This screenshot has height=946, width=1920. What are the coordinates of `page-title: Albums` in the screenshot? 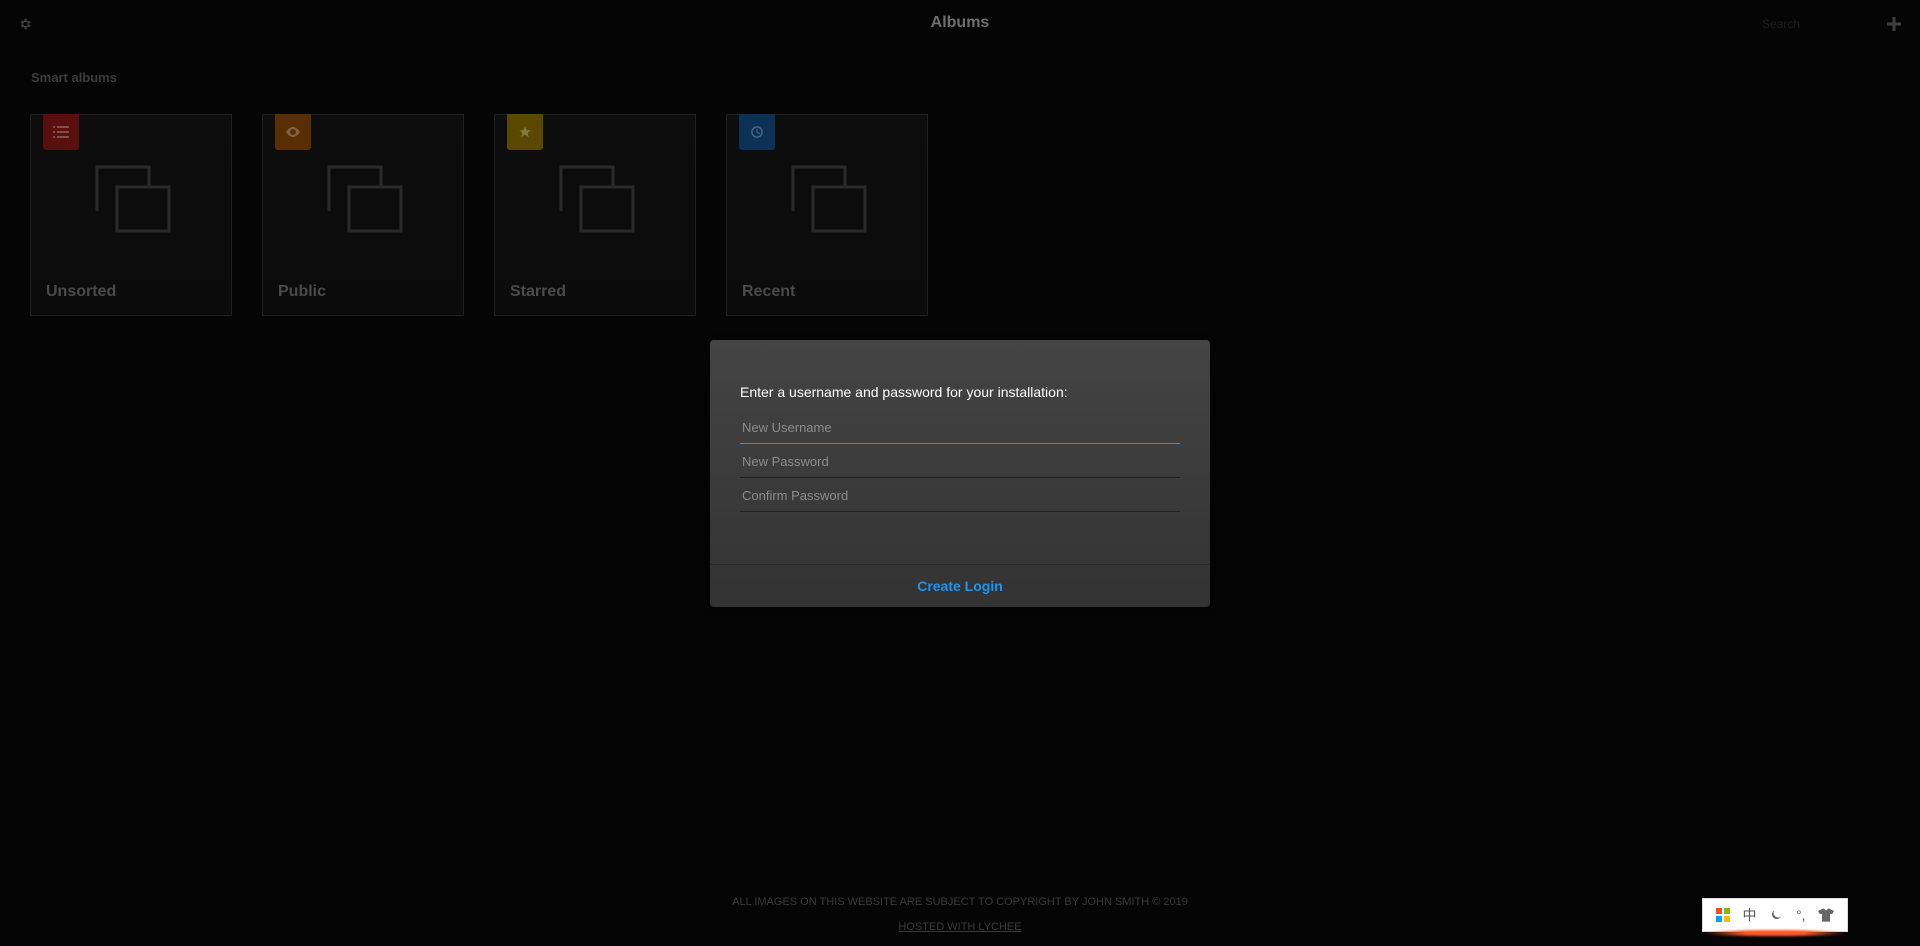 It's located at (960, 22).